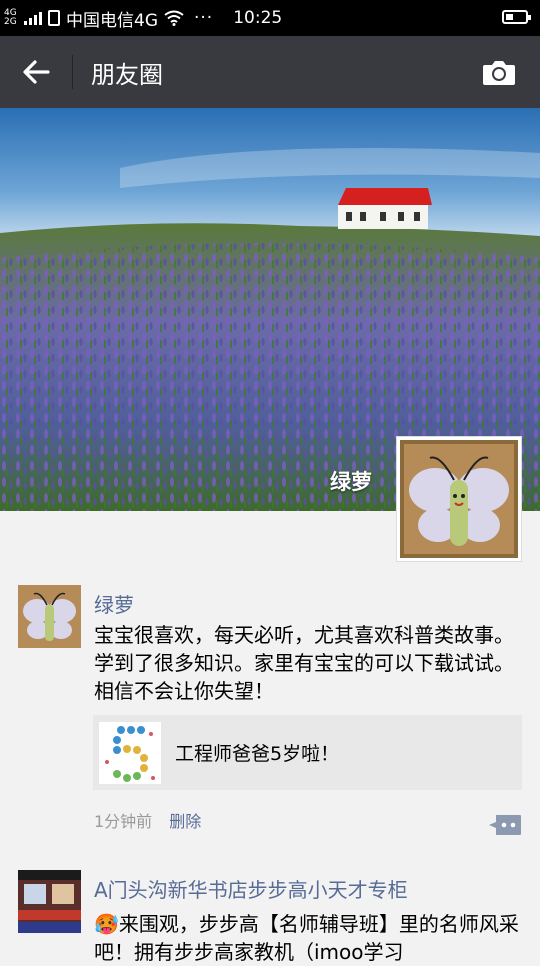  Describe the element at coordinates (204, 18) in the screenshot. I see `more-dots: ···` at that location.